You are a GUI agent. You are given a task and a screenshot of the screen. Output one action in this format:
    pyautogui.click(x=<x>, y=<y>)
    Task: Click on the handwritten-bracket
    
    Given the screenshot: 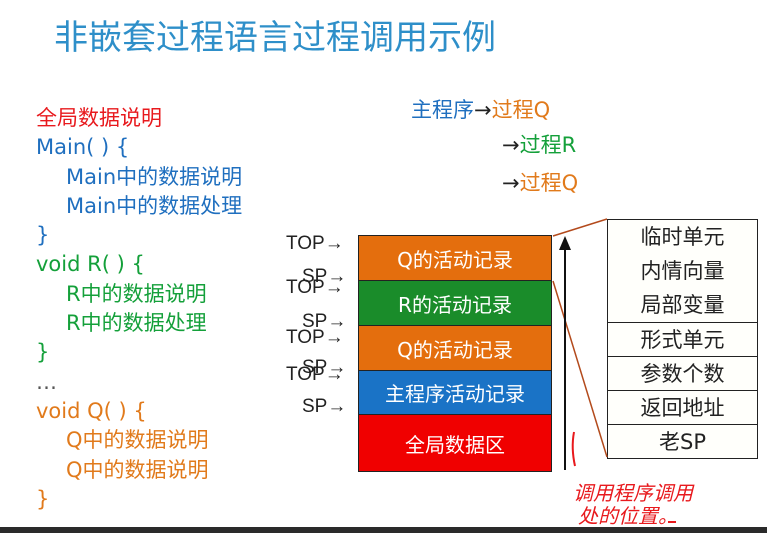 What is the action you would take?
    pyautogui.click(x=573, y=449)
    